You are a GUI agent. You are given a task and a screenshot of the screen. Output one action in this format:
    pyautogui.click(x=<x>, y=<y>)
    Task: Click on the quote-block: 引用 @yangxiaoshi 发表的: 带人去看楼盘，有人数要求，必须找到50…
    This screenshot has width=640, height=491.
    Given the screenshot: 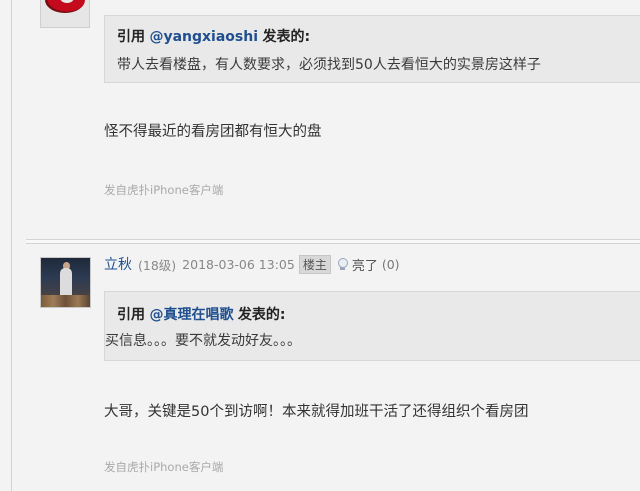 What is the action you would take?
    pyautogui.click(x=372, y=49)
    